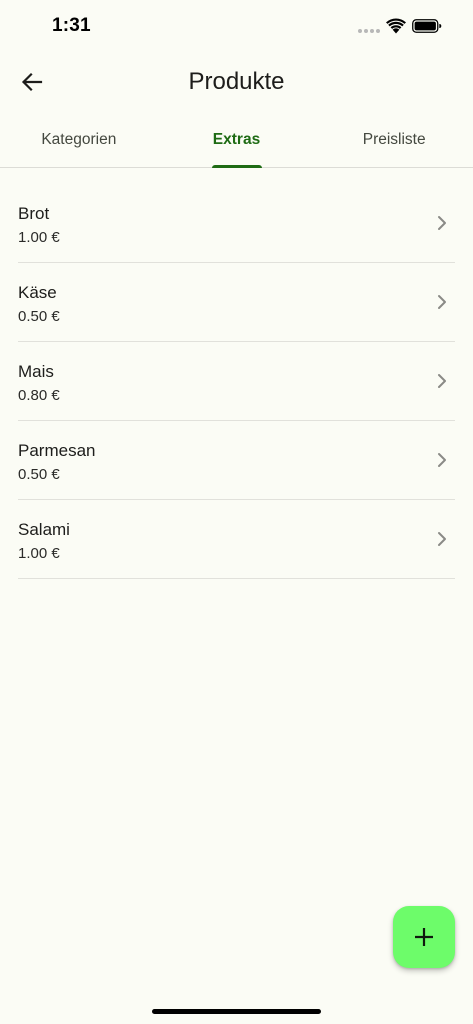  I want to click on tab-preisliste: Preisliste, so click(394, 140).